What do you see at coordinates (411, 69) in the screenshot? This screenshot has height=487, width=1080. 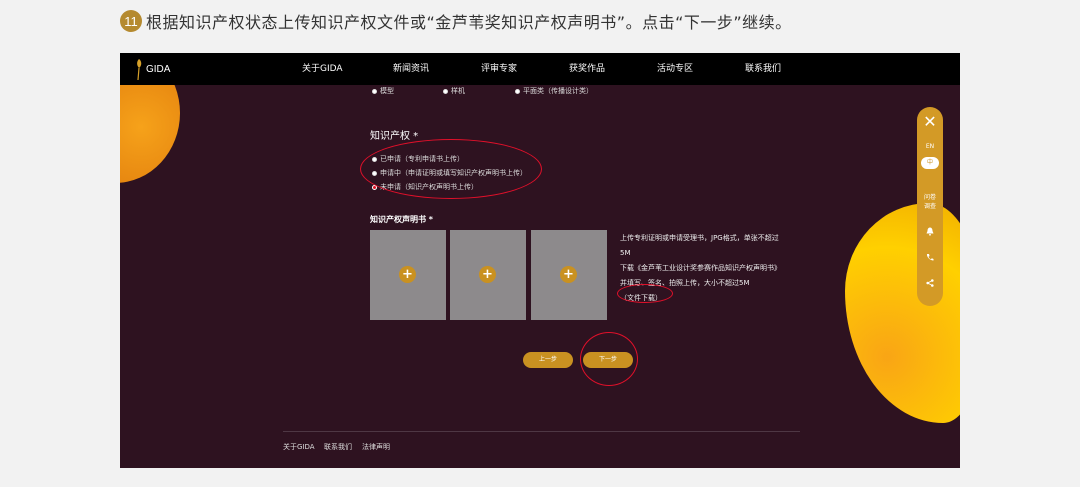 I see `nav-item-news: 新闻资讯` at bounding box center [411, 69].